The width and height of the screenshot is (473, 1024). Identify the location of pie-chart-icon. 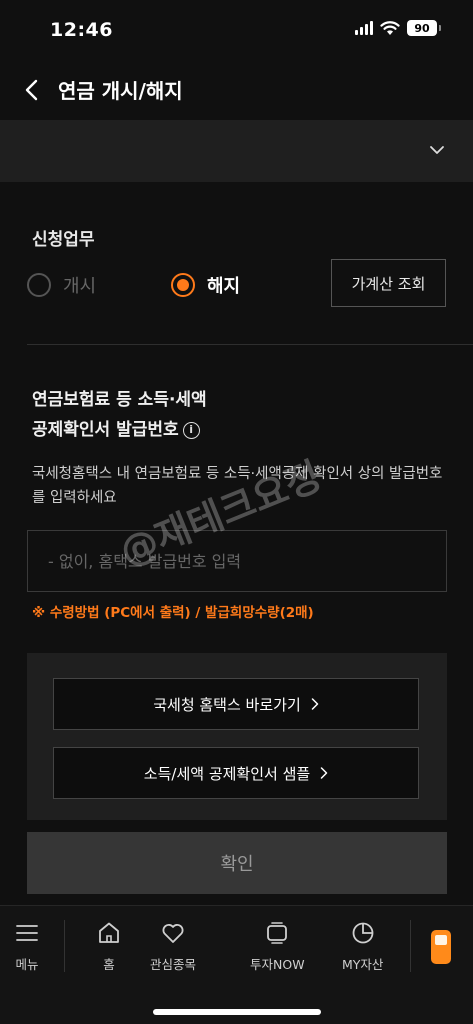
(363, 933).